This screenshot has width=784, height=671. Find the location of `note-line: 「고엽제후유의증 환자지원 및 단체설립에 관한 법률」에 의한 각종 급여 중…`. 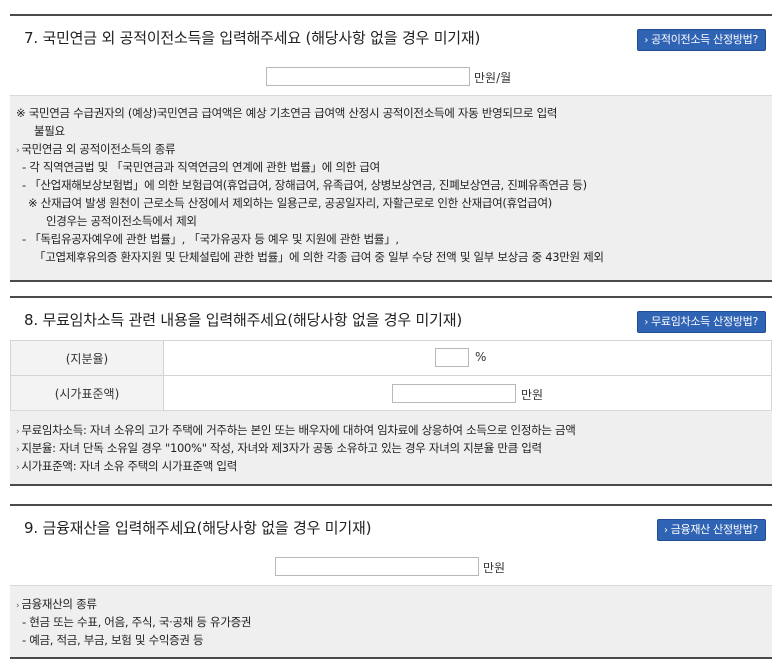

note-line: 「고엽제후유의증 환자지원 및 단체설립에 관한 법률」에 의한 각종 급여 중… is located at coordinates (319, 257).